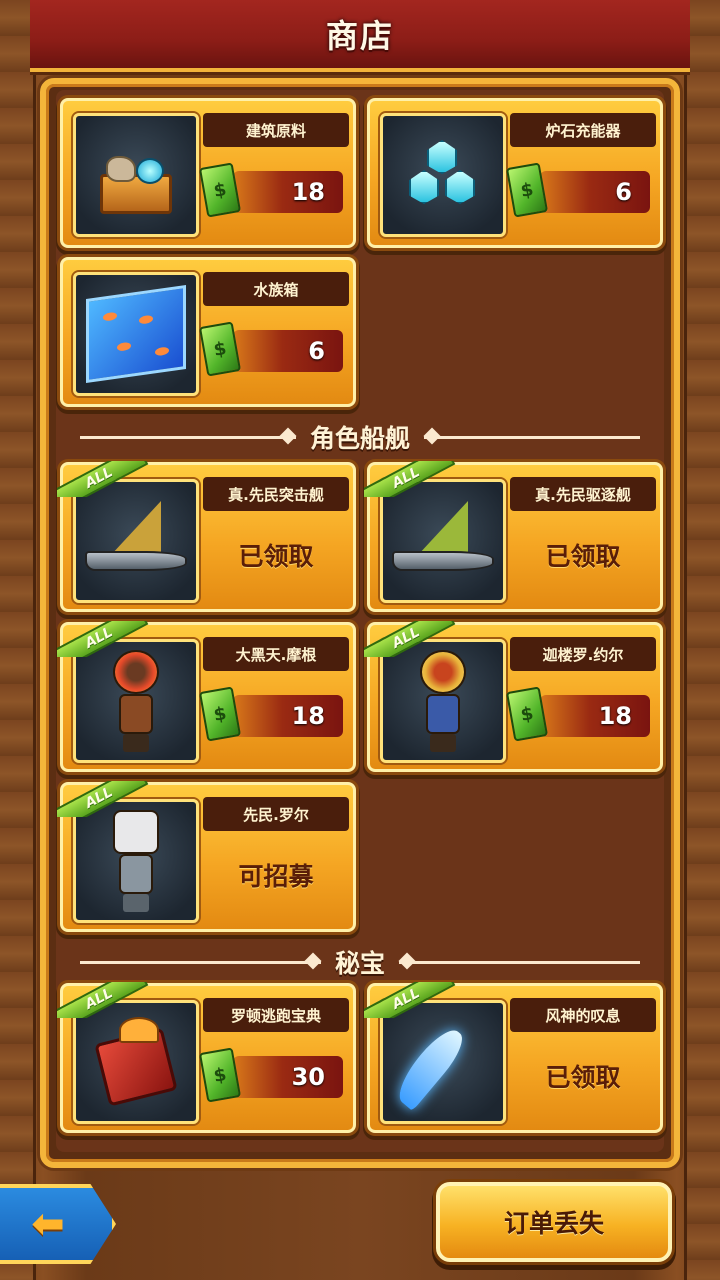 This screenshot has height=1280, width=720. Describe the element at coordinates (136, 1062) in the screenshot. I see `winged-book-icon` at that location.